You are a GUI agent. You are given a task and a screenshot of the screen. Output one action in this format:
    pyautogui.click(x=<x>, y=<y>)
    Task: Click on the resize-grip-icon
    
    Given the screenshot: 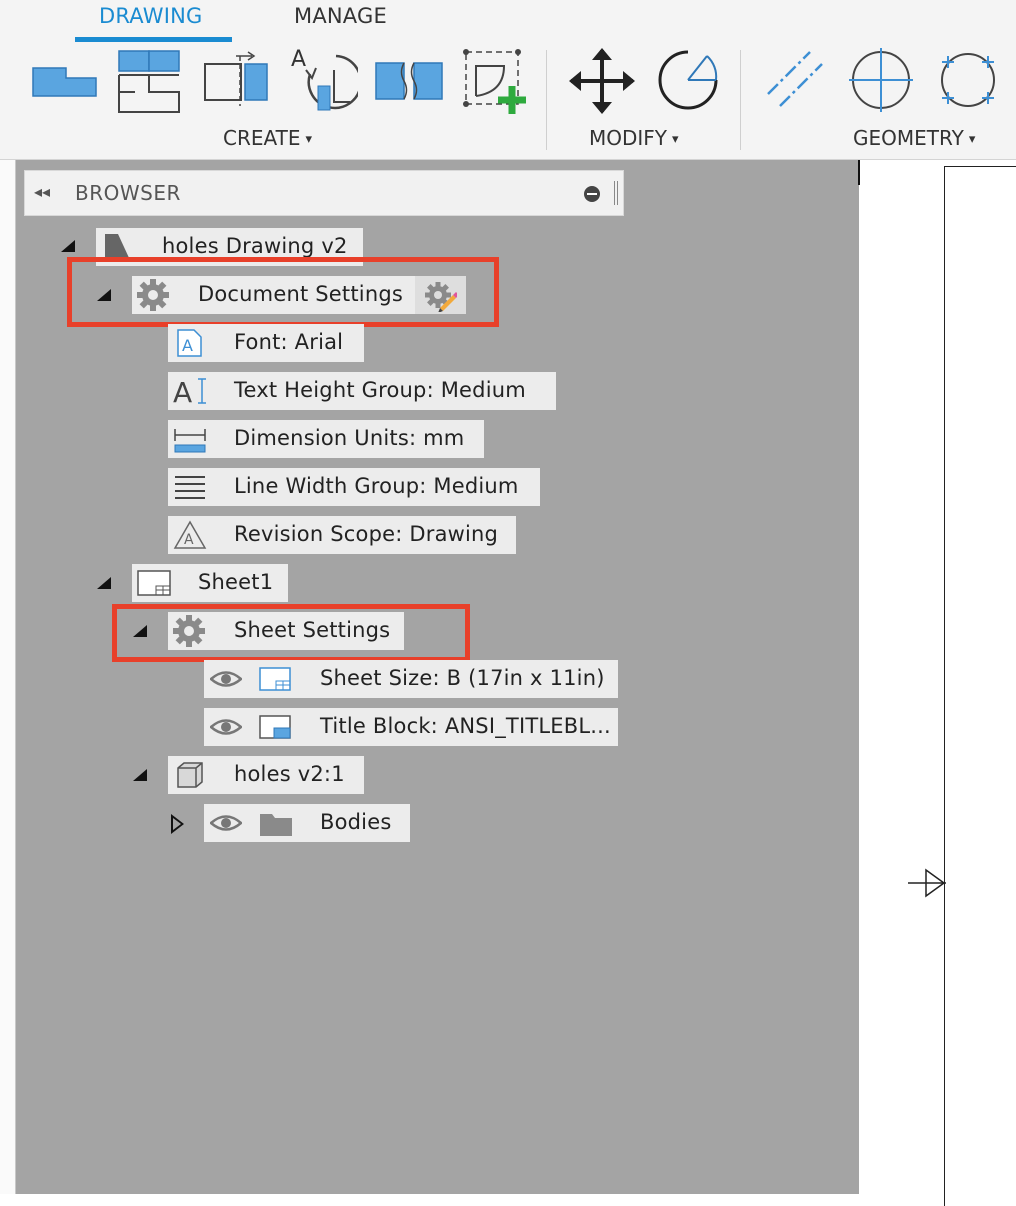 What is the action you would take?
    pyautogui.click(x=616, y=193)
    